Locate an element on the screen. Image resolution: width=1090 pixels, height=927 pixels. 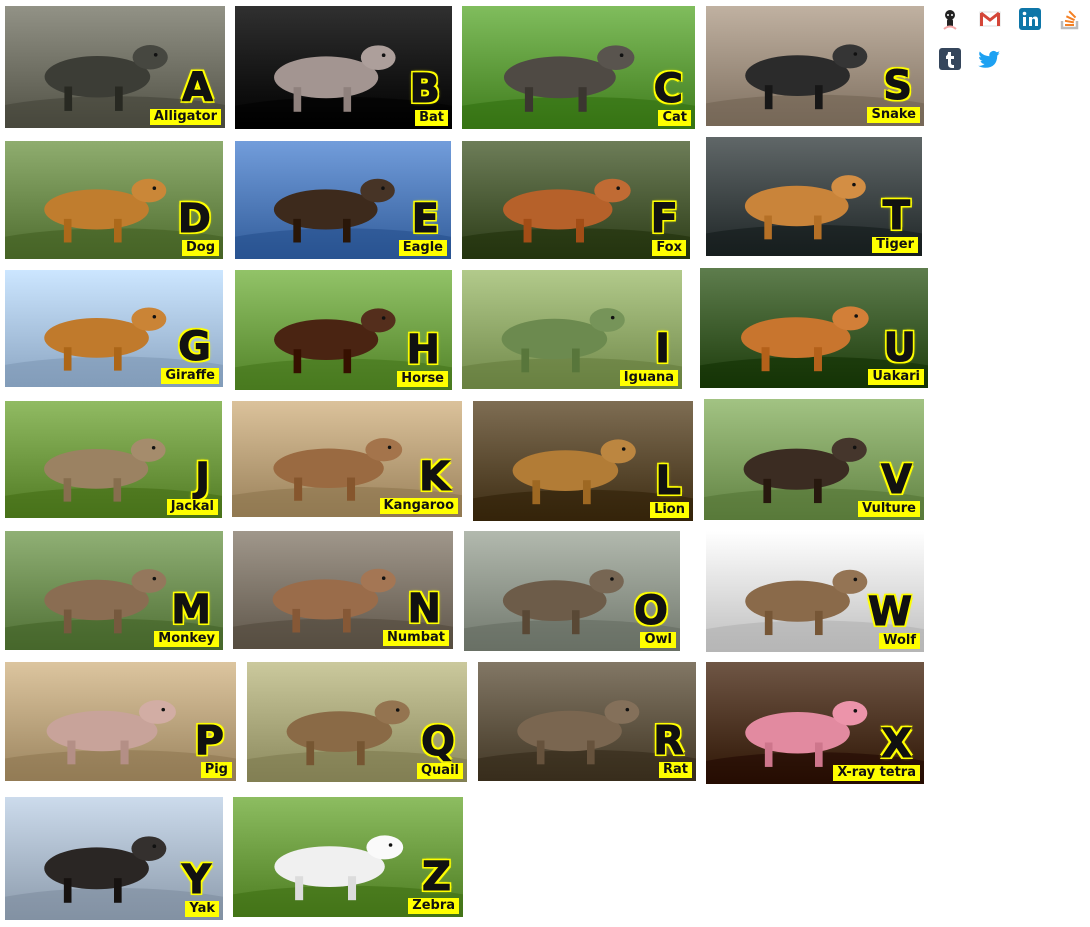
gmail-icon is located at coordinates (990, 19).